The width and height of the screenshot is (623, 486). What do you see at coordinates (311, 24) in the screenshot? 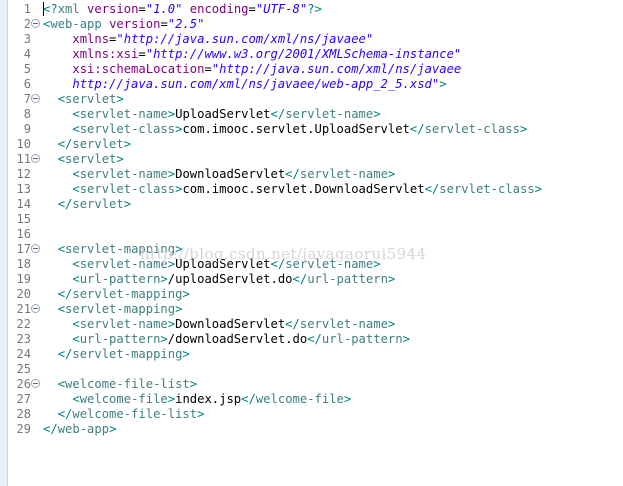
I see `code-line: 2 <web-app version="2.5"` at bounding box center [311, 24].